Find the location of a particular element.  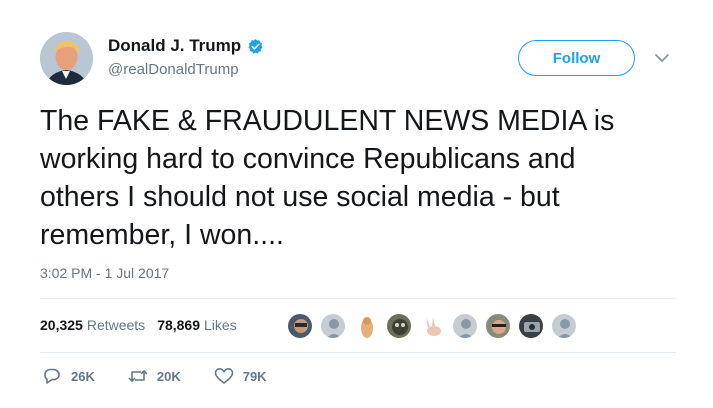

likes-label: Likes is located at coordinates (220, 325).